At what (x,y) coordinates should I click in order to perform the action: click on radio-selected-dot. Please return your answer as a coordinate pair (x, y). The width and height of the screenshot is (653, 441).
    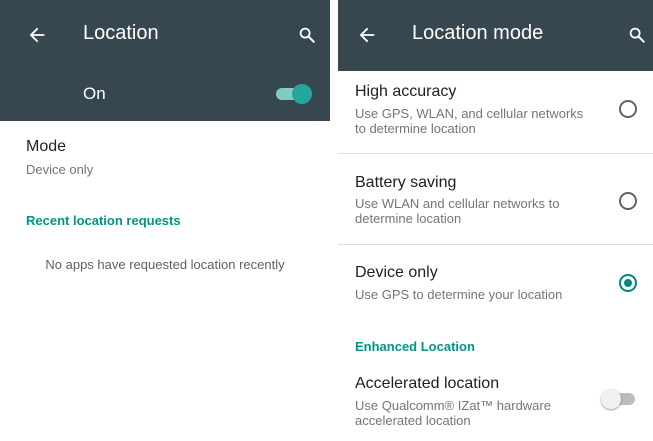
    Looking at the image, I should click on (628, 283).